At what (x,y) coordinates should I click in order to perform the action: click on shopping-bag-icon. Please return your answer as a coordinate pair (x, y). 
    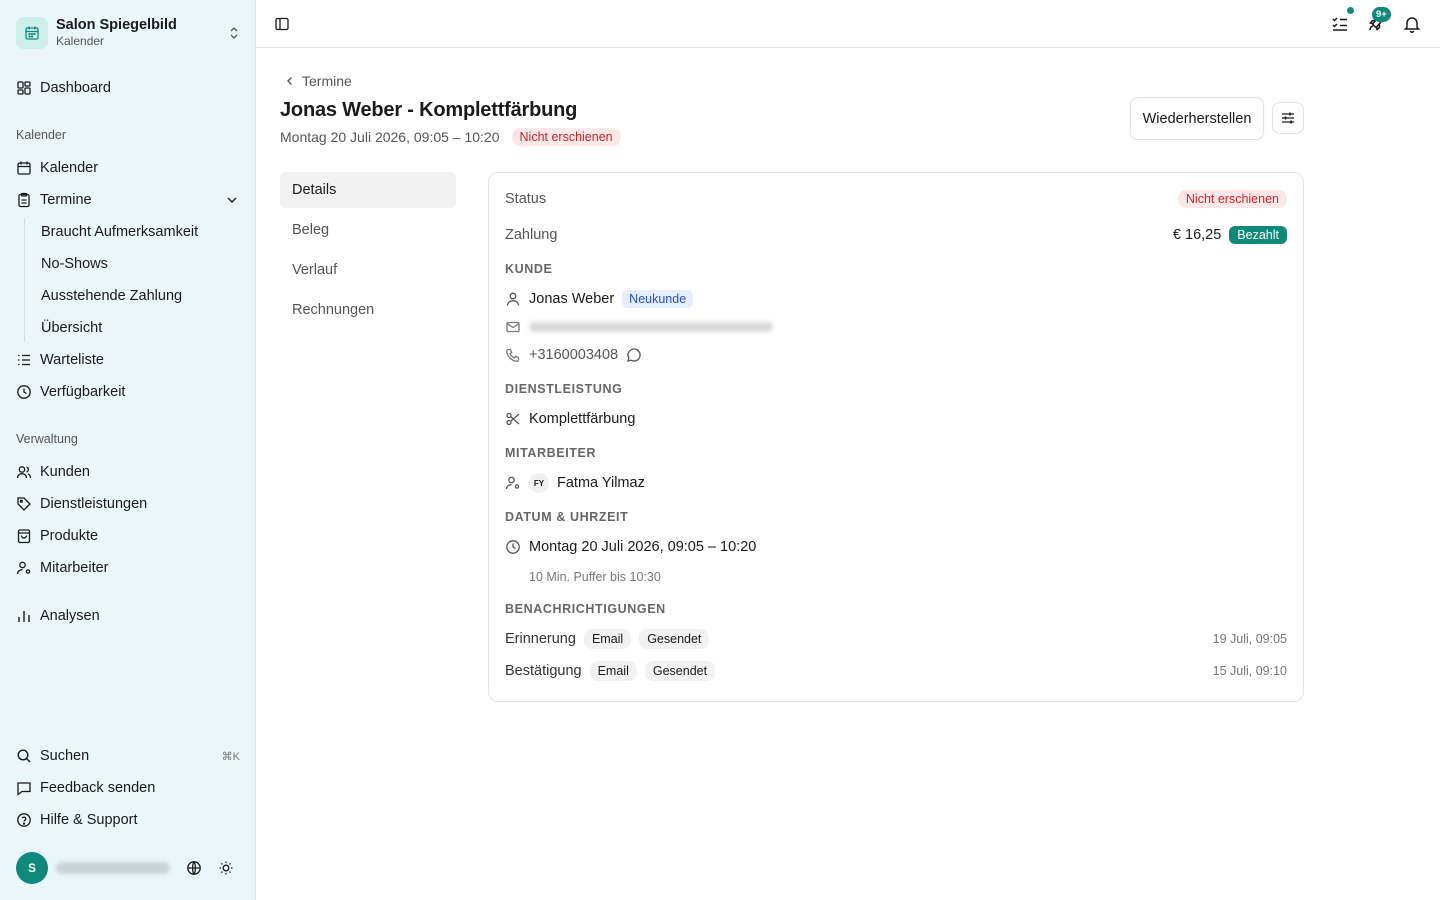
    Looking at the image, I should click on (24, 536).